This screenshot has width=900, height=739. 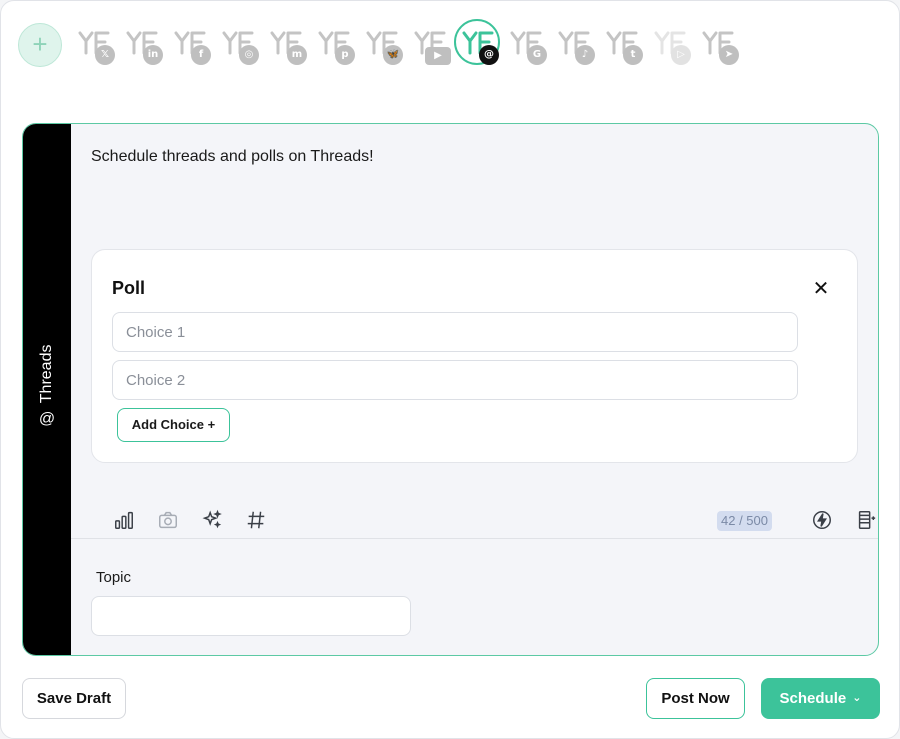 What do you see at coordinates (455, 332) in the screenshot?
I see `choice-1-input` at bounding box center [455, 332].